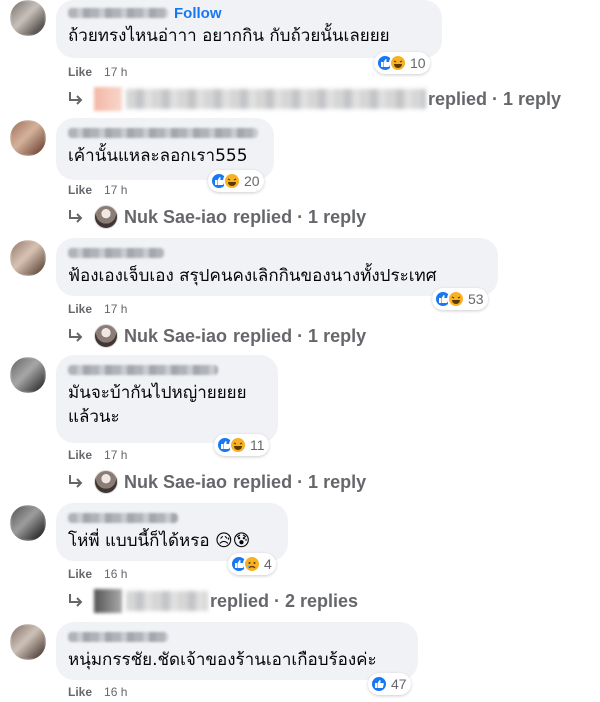 The height and width of the screenshot is (702, 600). I want to click on reaction-summary: 4, so click(252, 564).